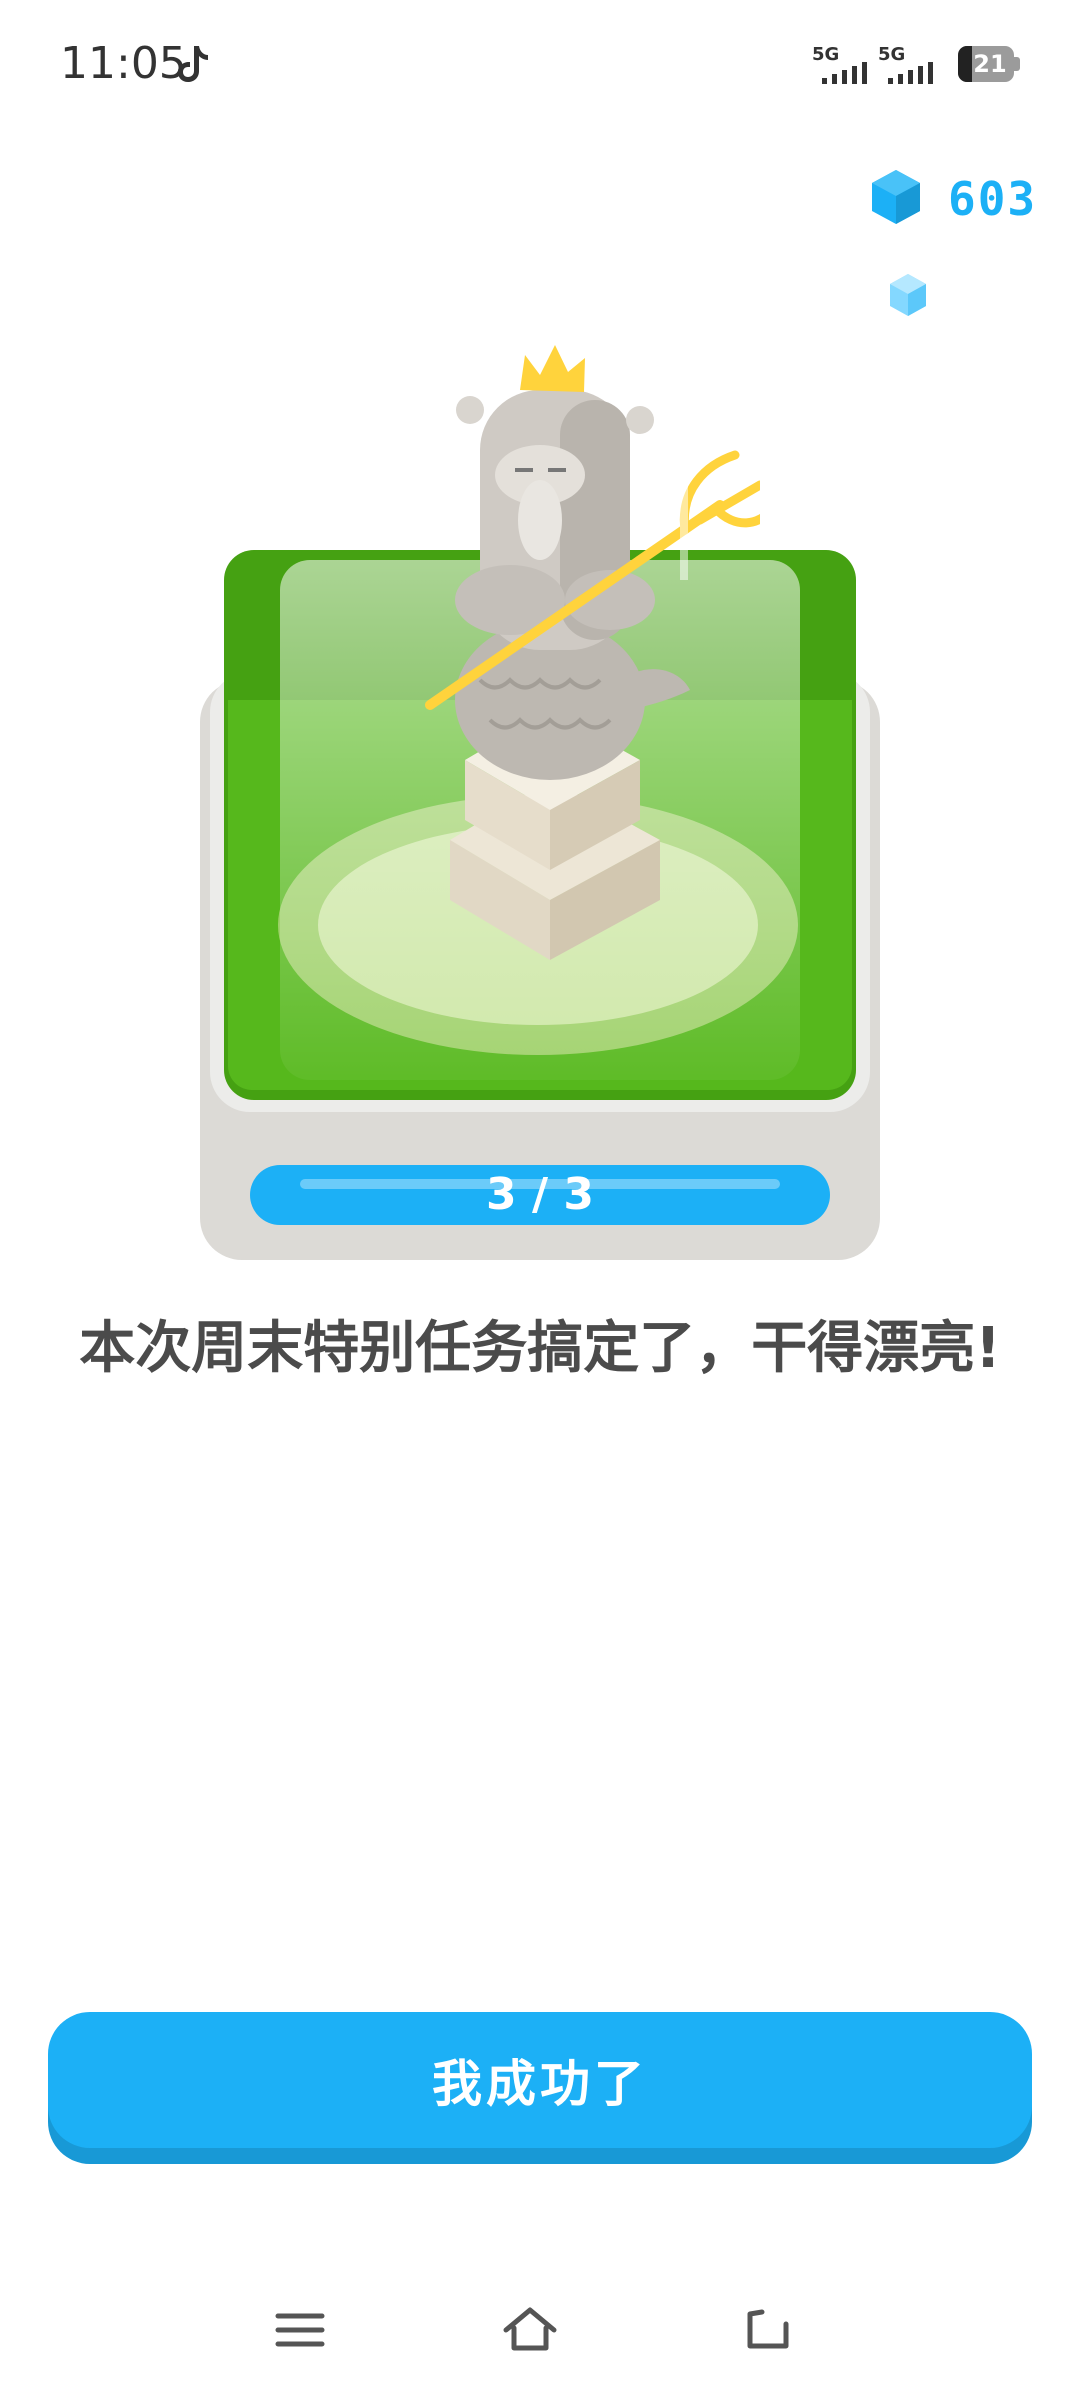 This screenshot has height=2392, width=1080. Describe the element at coordinates (540, 2080) in the screenshot. I see `done-button-label: 我成功了` at that location.